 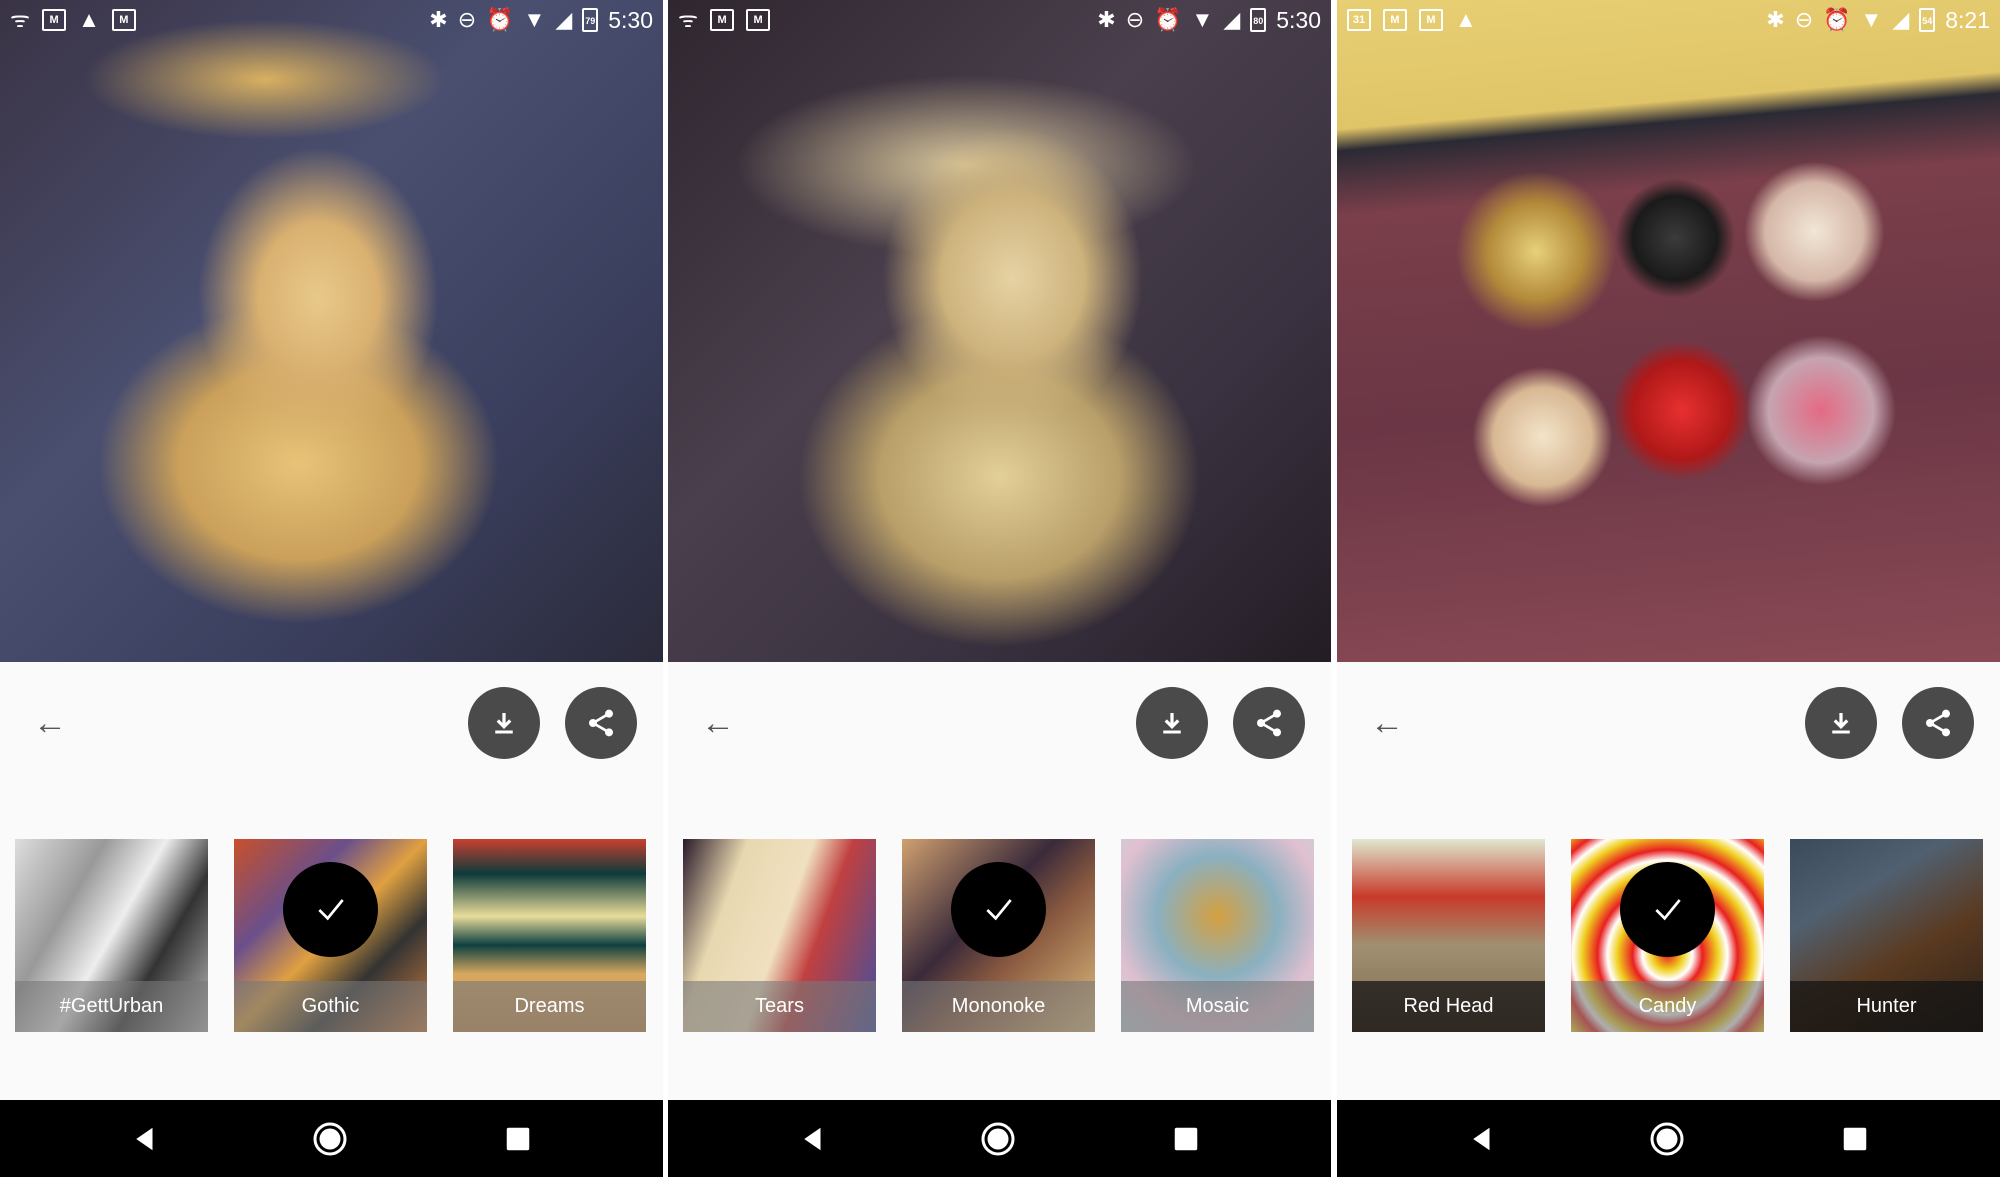 What do you see at coordinates (1359, 20) in the screenshot?
I see `calendar-icon: 31` at bounding box center [1359, 20].